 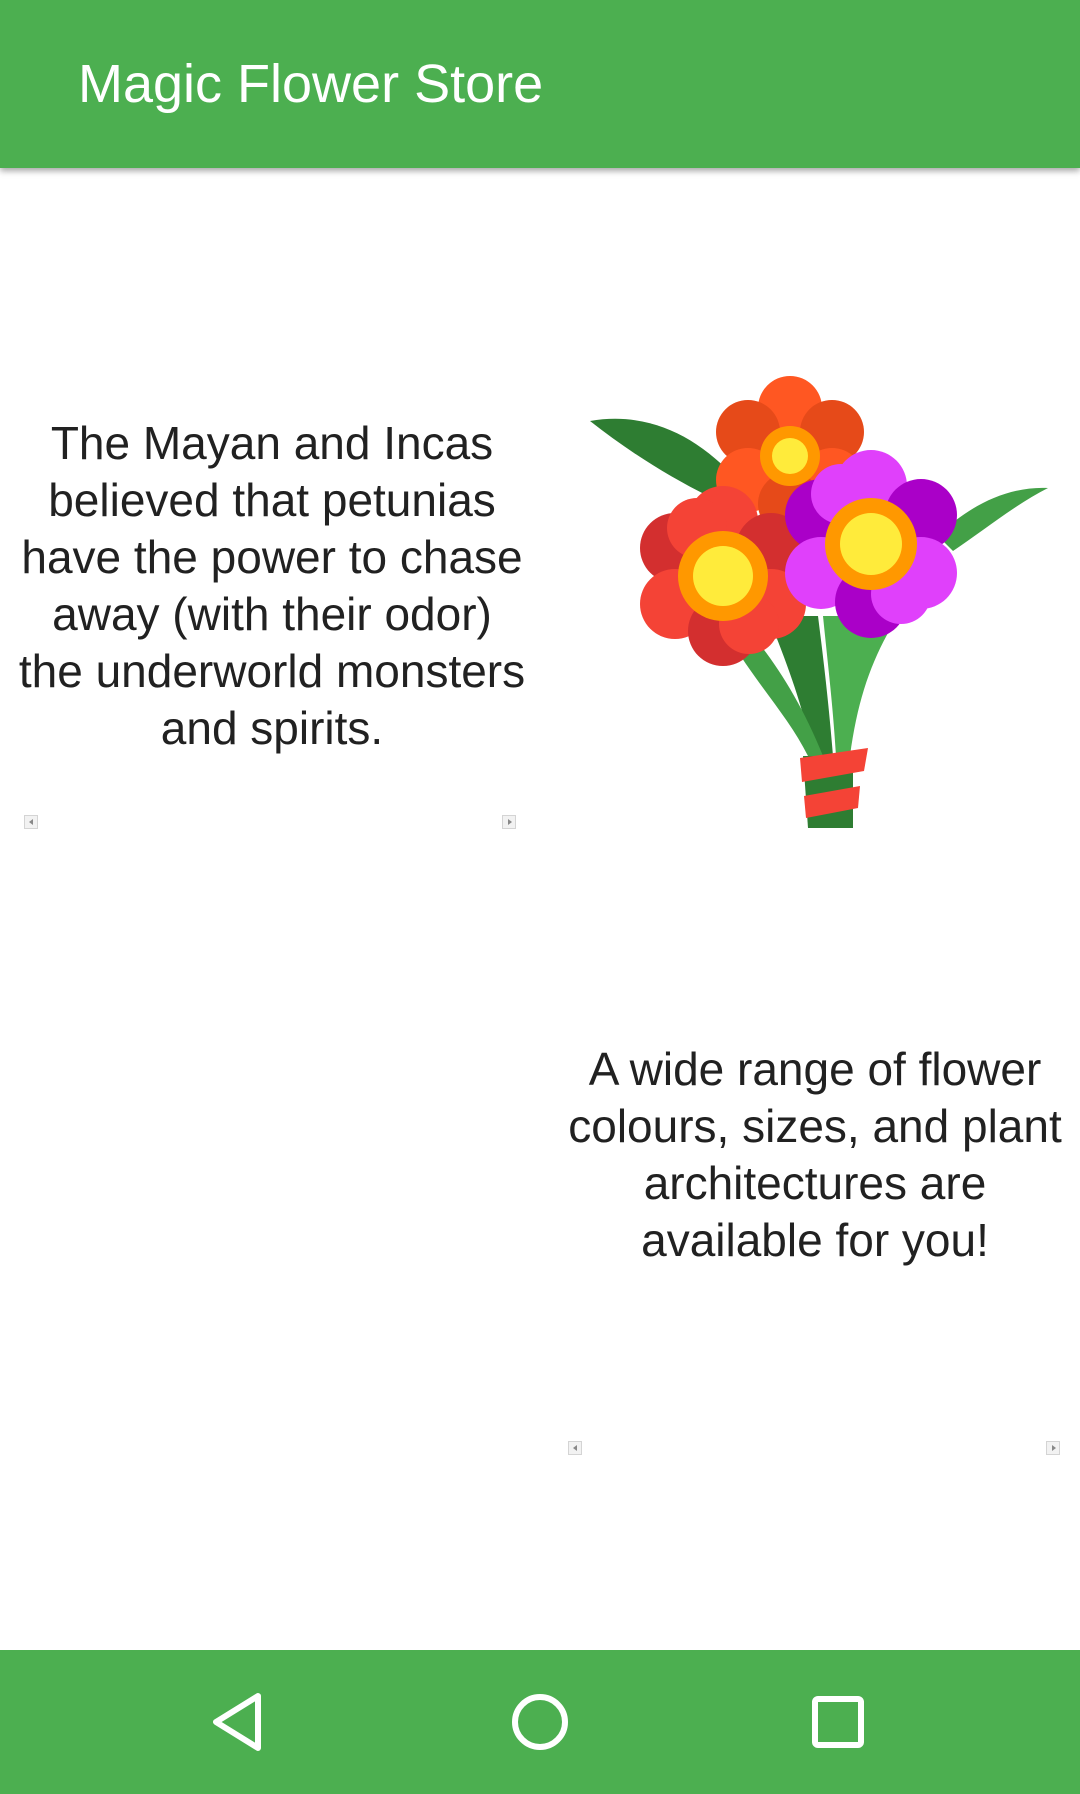 I want to click on flower-bouquet-image, so click(x=819, y=602).